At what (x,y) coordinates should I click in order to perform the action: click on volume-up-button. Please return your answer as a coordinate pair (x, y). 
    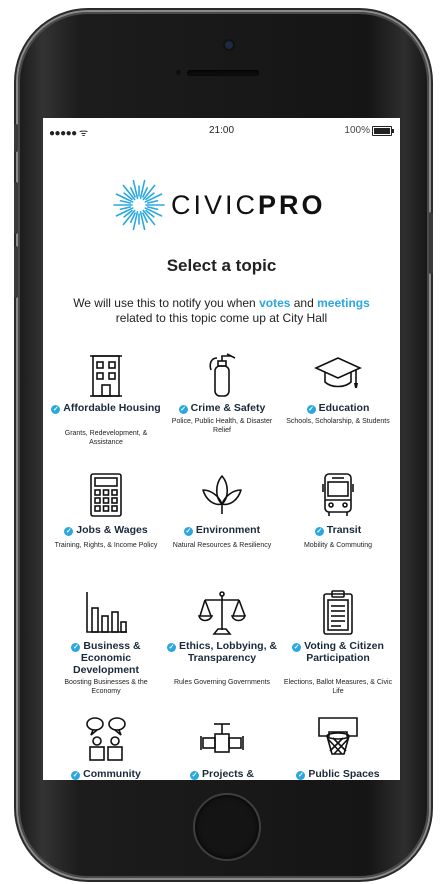
    Looking at the image, I should click on (16, 208).